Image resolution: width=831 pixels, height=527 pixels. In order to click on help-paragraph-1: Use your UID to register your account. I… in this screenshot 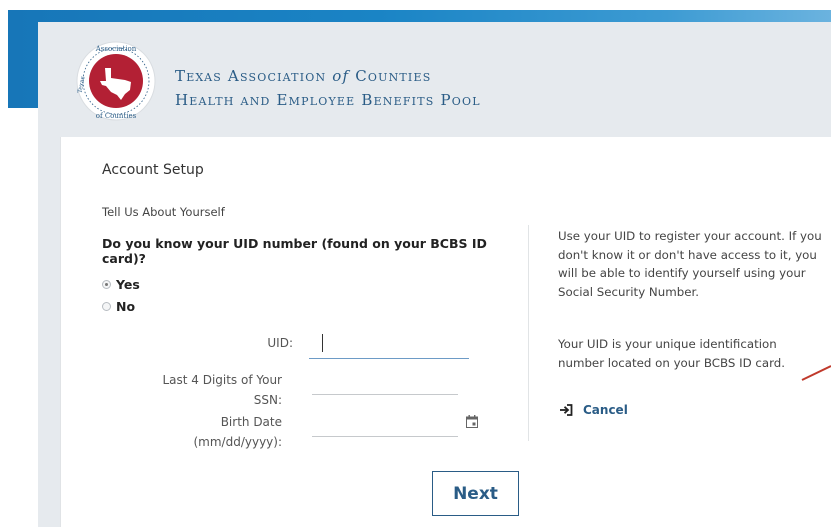, I will do `click(690, 264)`.